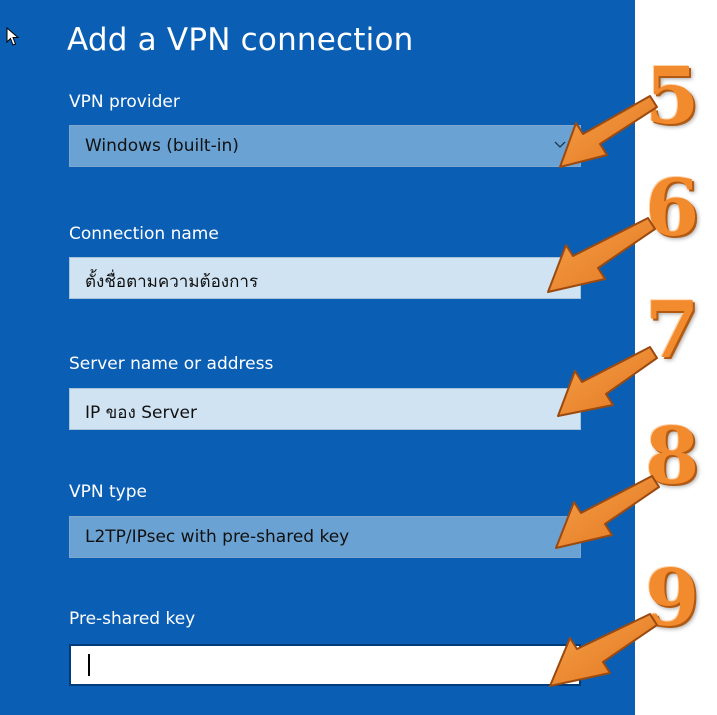 Image resolution: width=717 pixels, height=715 pixels. I want to click on connection-name-label: Connection name, so click(144, 234).